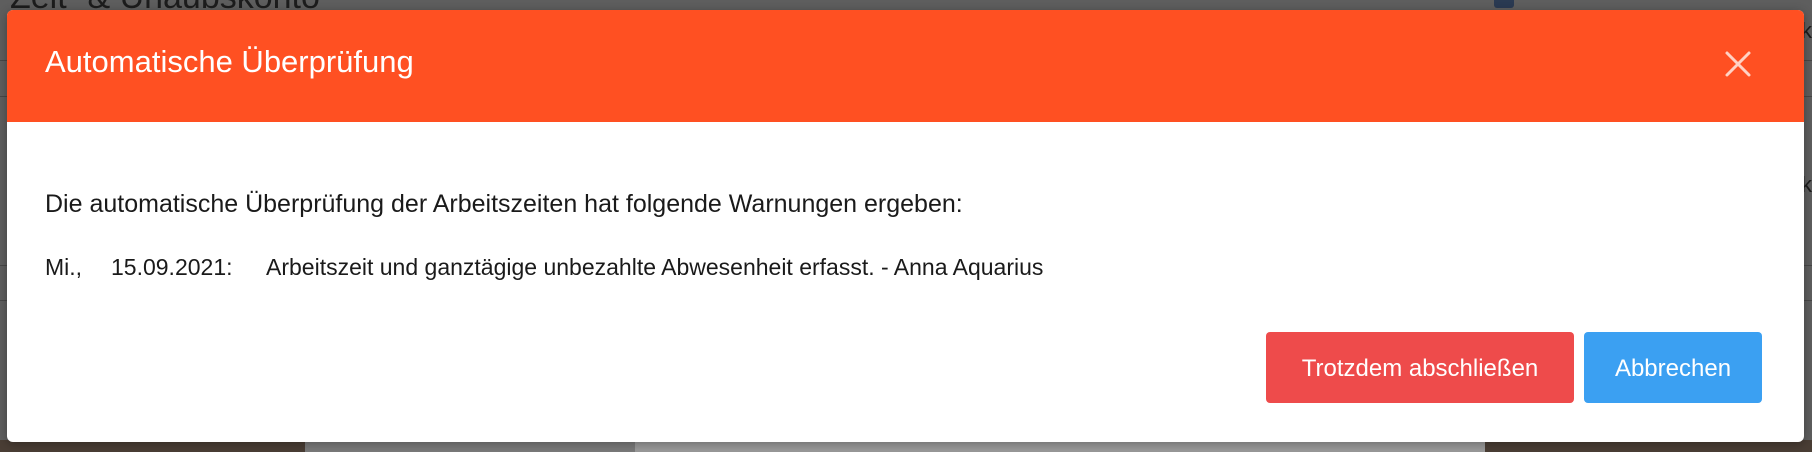  What do you see at coordinates (1420, 367) in the screenshot?
I see `finish-anyway-button: Trotzdem abschließen` at bounding box center [1420, 367].